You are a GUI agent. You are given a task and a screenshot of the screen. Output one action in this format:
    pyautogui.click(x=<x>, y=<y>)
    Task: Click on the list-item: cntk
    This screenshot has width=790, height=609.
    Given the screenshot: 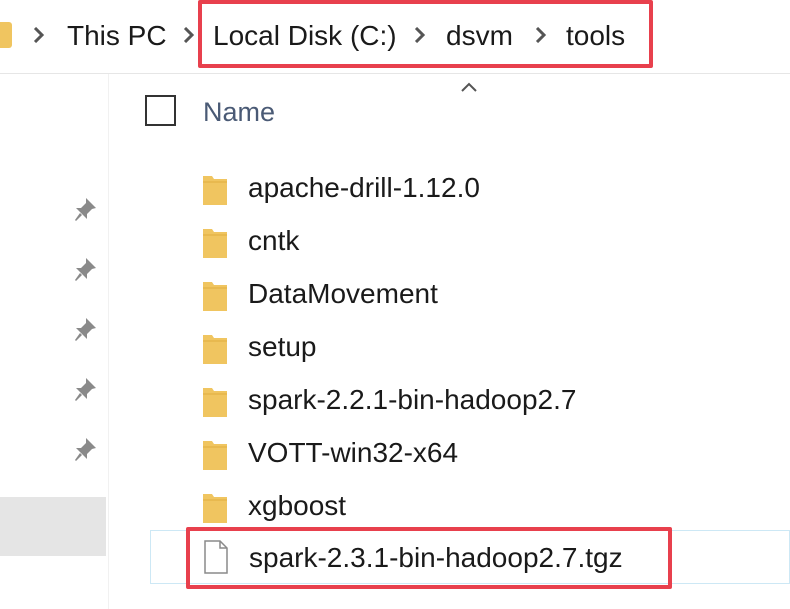 What is the action you would take?
    pyautogui.click(x=470, y=241)
    